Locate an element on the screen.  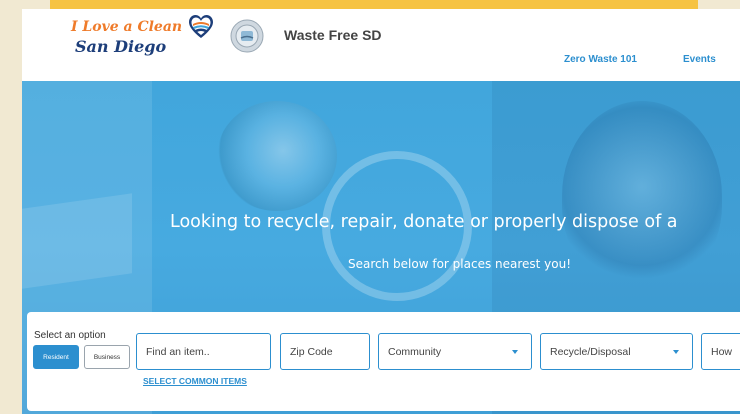
i-love-a-clean-san-diego-logo: I Love a Clean San Diego is located at coordinates (126, 38).